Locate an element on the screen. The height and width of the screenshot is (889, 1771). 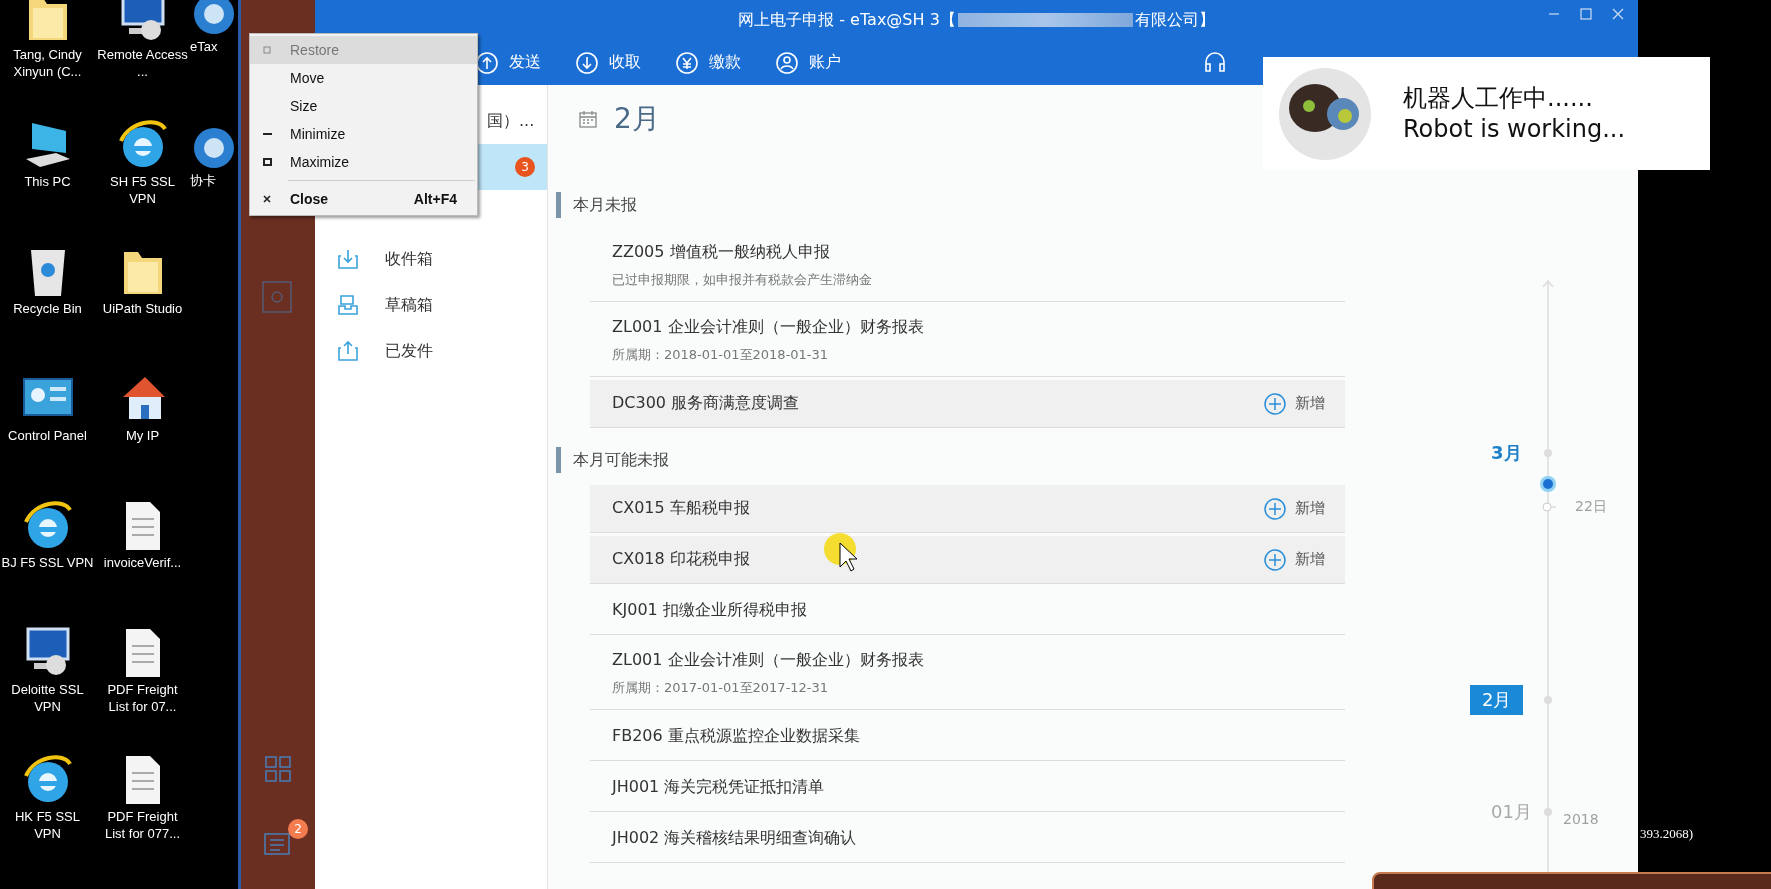
desktop-icon-label: Deloitte SSL VPN is located at coordinates (47, 698).